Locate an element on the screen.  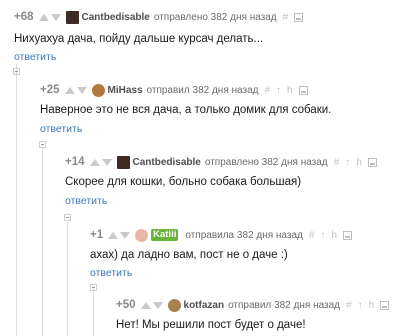
comment-author: MiHass is located at coordinates (125, 90).